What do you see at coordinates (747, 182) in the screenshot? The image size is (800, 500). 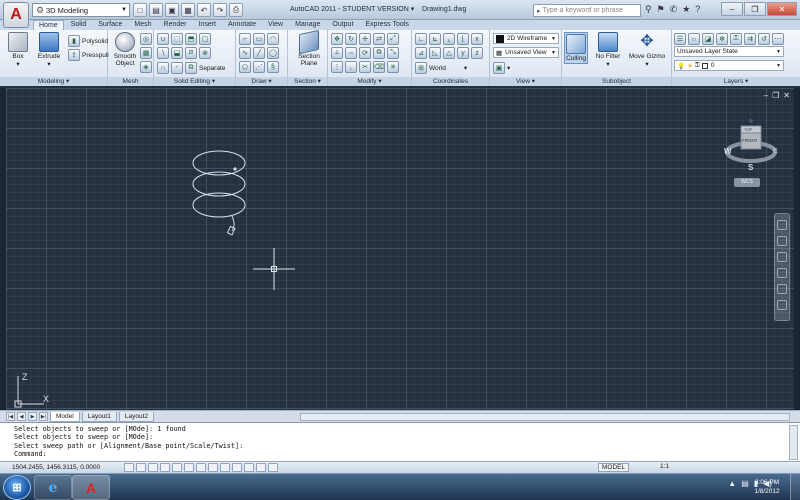 I see `wcs-menu: WCS` at bounding box center [747, 182].